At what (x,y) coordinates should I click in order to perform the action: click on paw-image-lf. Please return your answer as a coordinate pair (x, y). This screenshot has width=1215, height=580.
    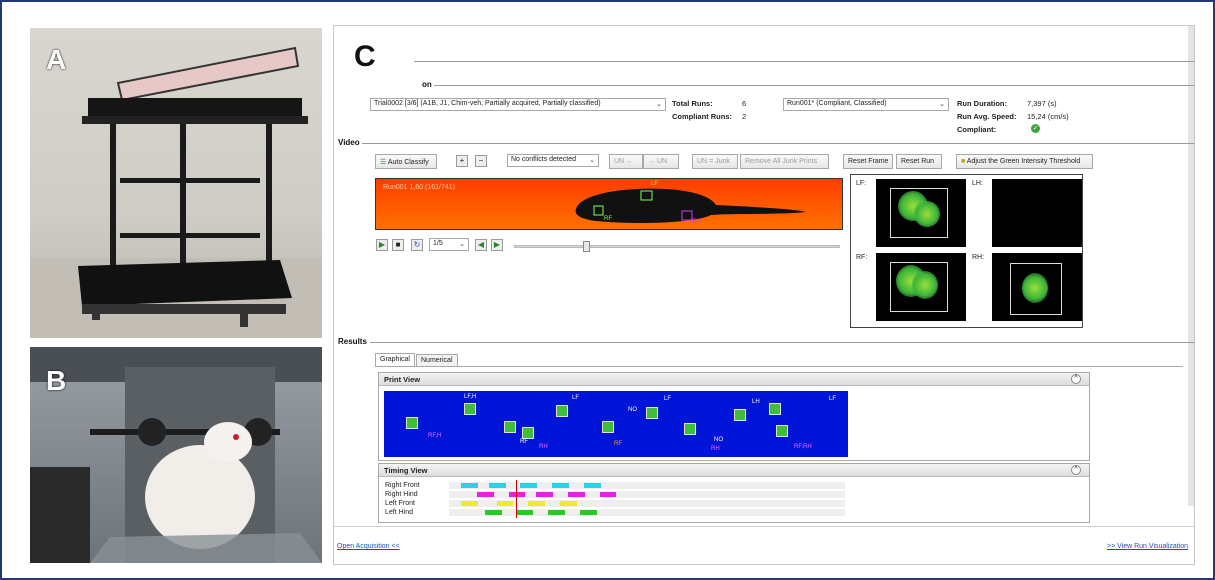
    Looking at the image, I should click on (921, 213).